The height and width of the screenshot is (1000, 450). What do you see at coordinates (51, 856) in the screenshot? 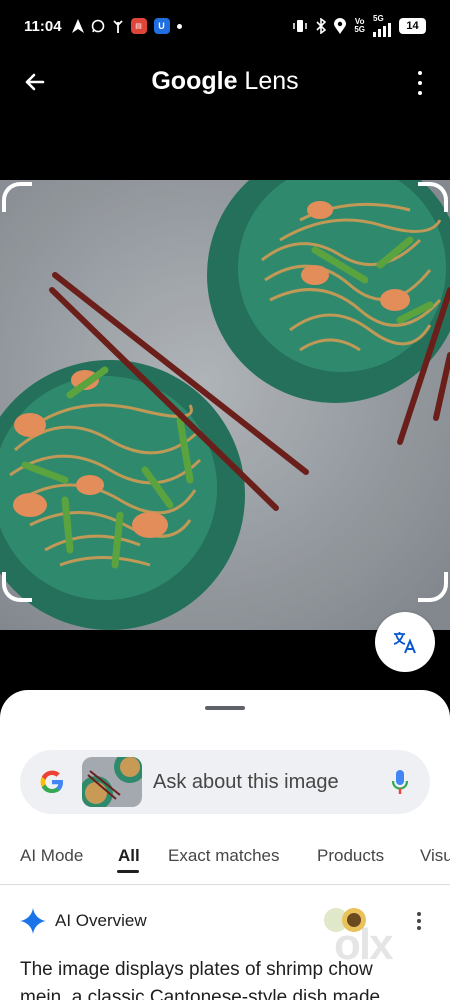
I see `tab-ai-mode: AI Mode` at bounding box center [51, 856].